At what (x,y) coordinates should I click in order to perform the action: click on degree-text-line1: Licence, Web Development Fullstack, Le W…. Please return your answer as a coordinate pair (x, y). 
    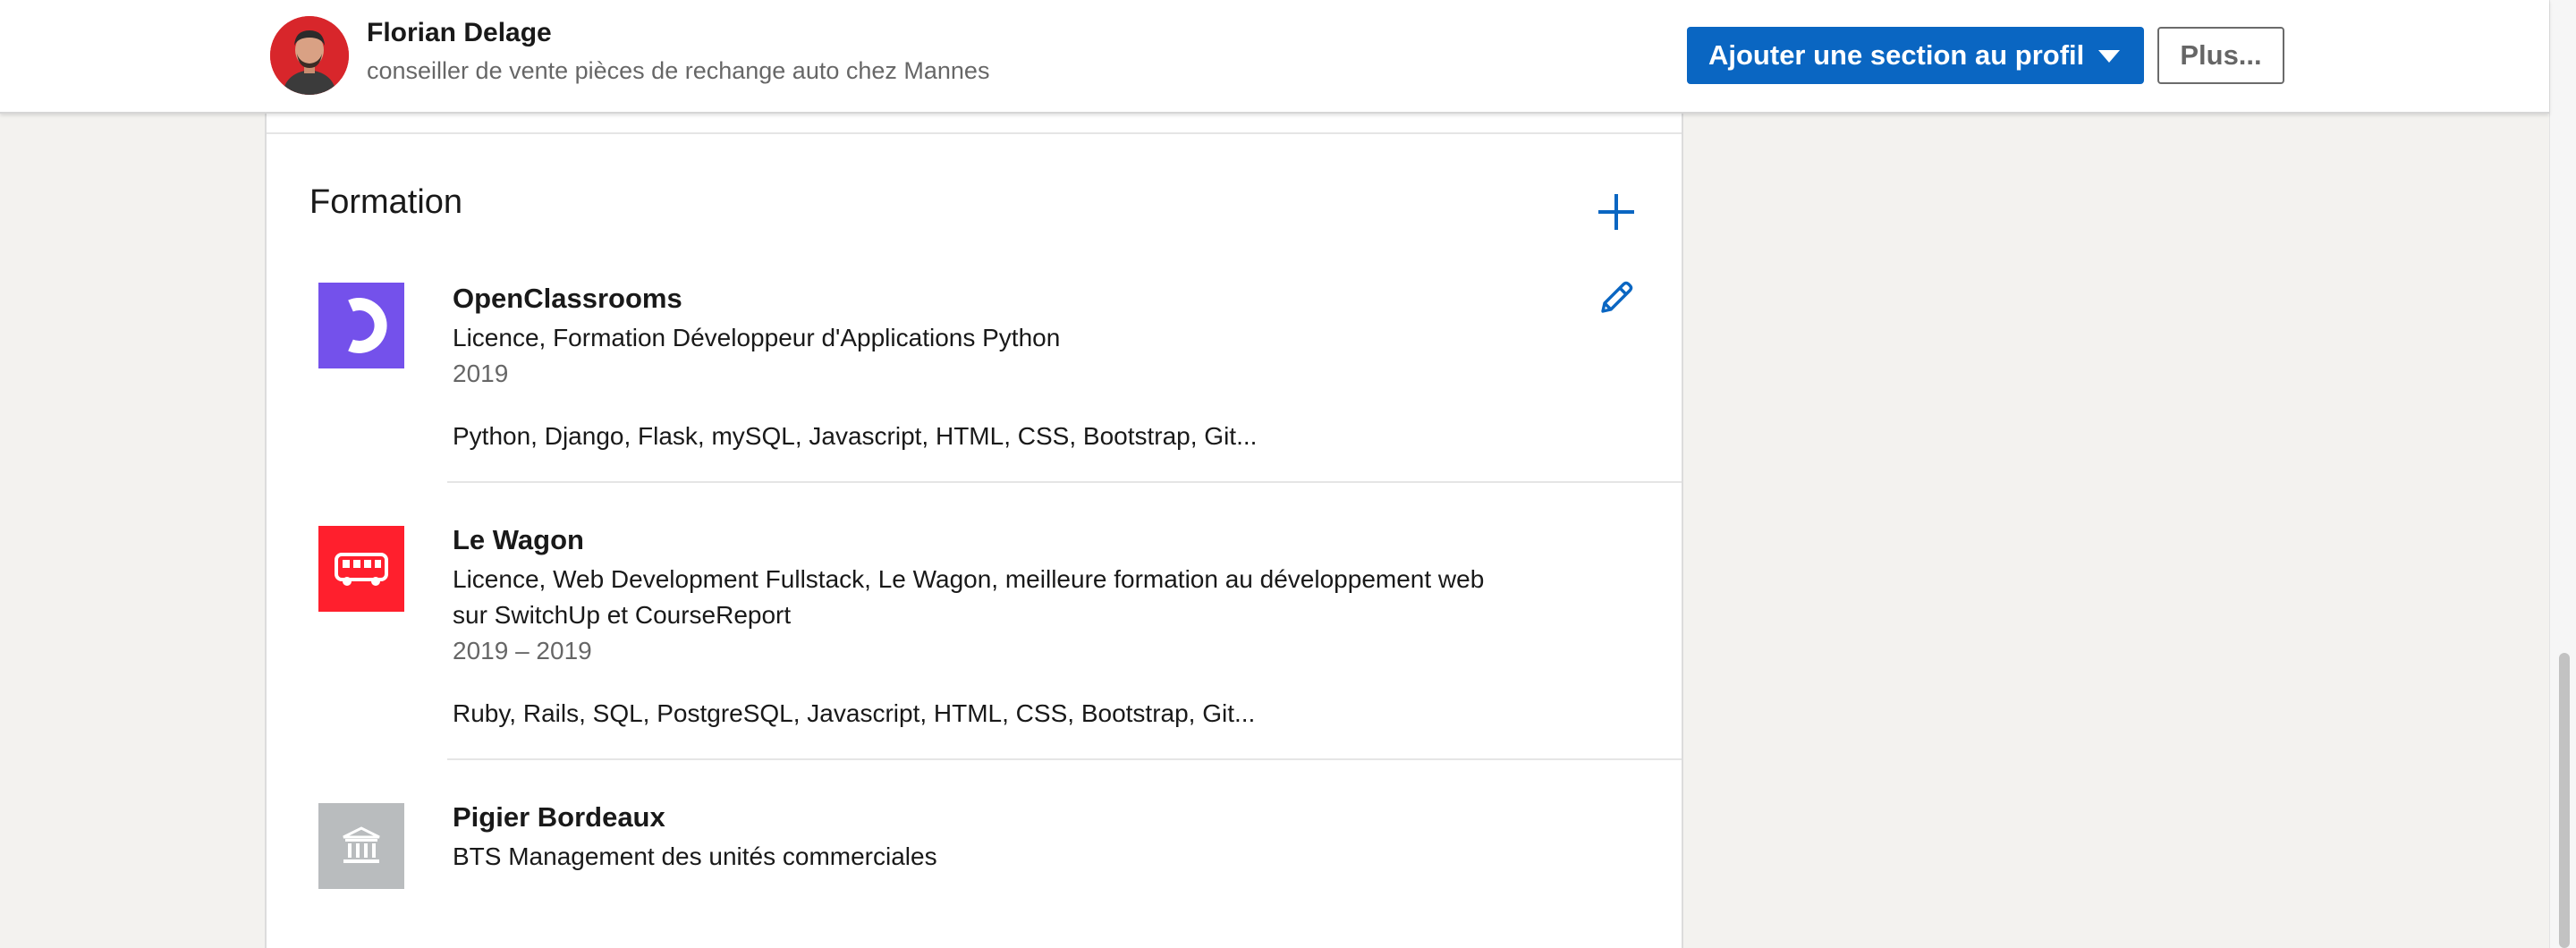
    Looking at the image, I should click on (969, 579).